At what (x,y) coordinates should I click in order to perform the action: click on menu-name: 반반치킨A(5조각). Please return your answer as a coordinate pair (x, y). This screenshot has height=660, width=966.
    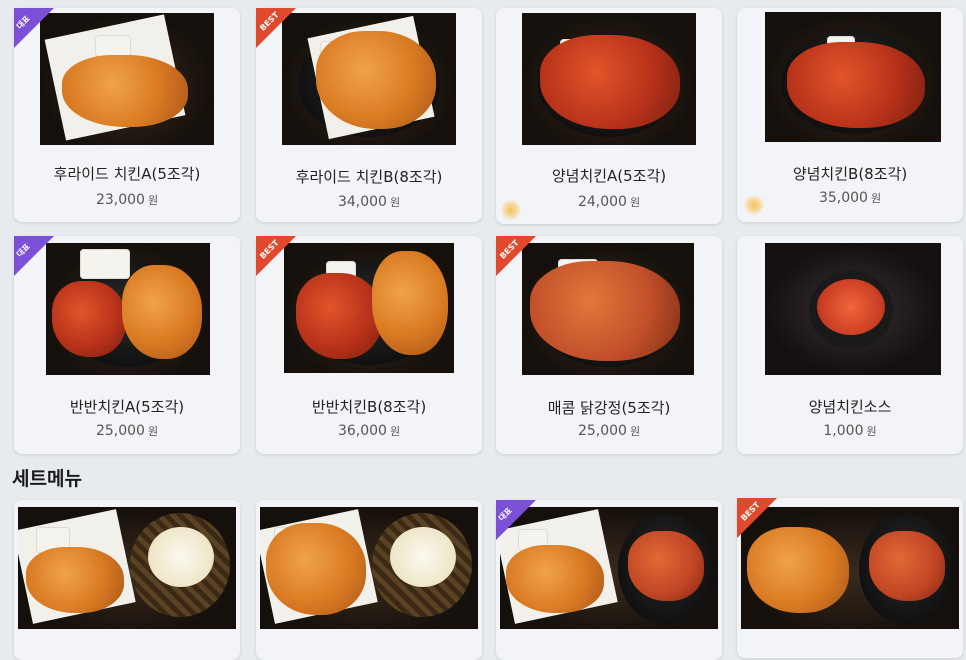
    Looking at the image, I should click on (127, 407).